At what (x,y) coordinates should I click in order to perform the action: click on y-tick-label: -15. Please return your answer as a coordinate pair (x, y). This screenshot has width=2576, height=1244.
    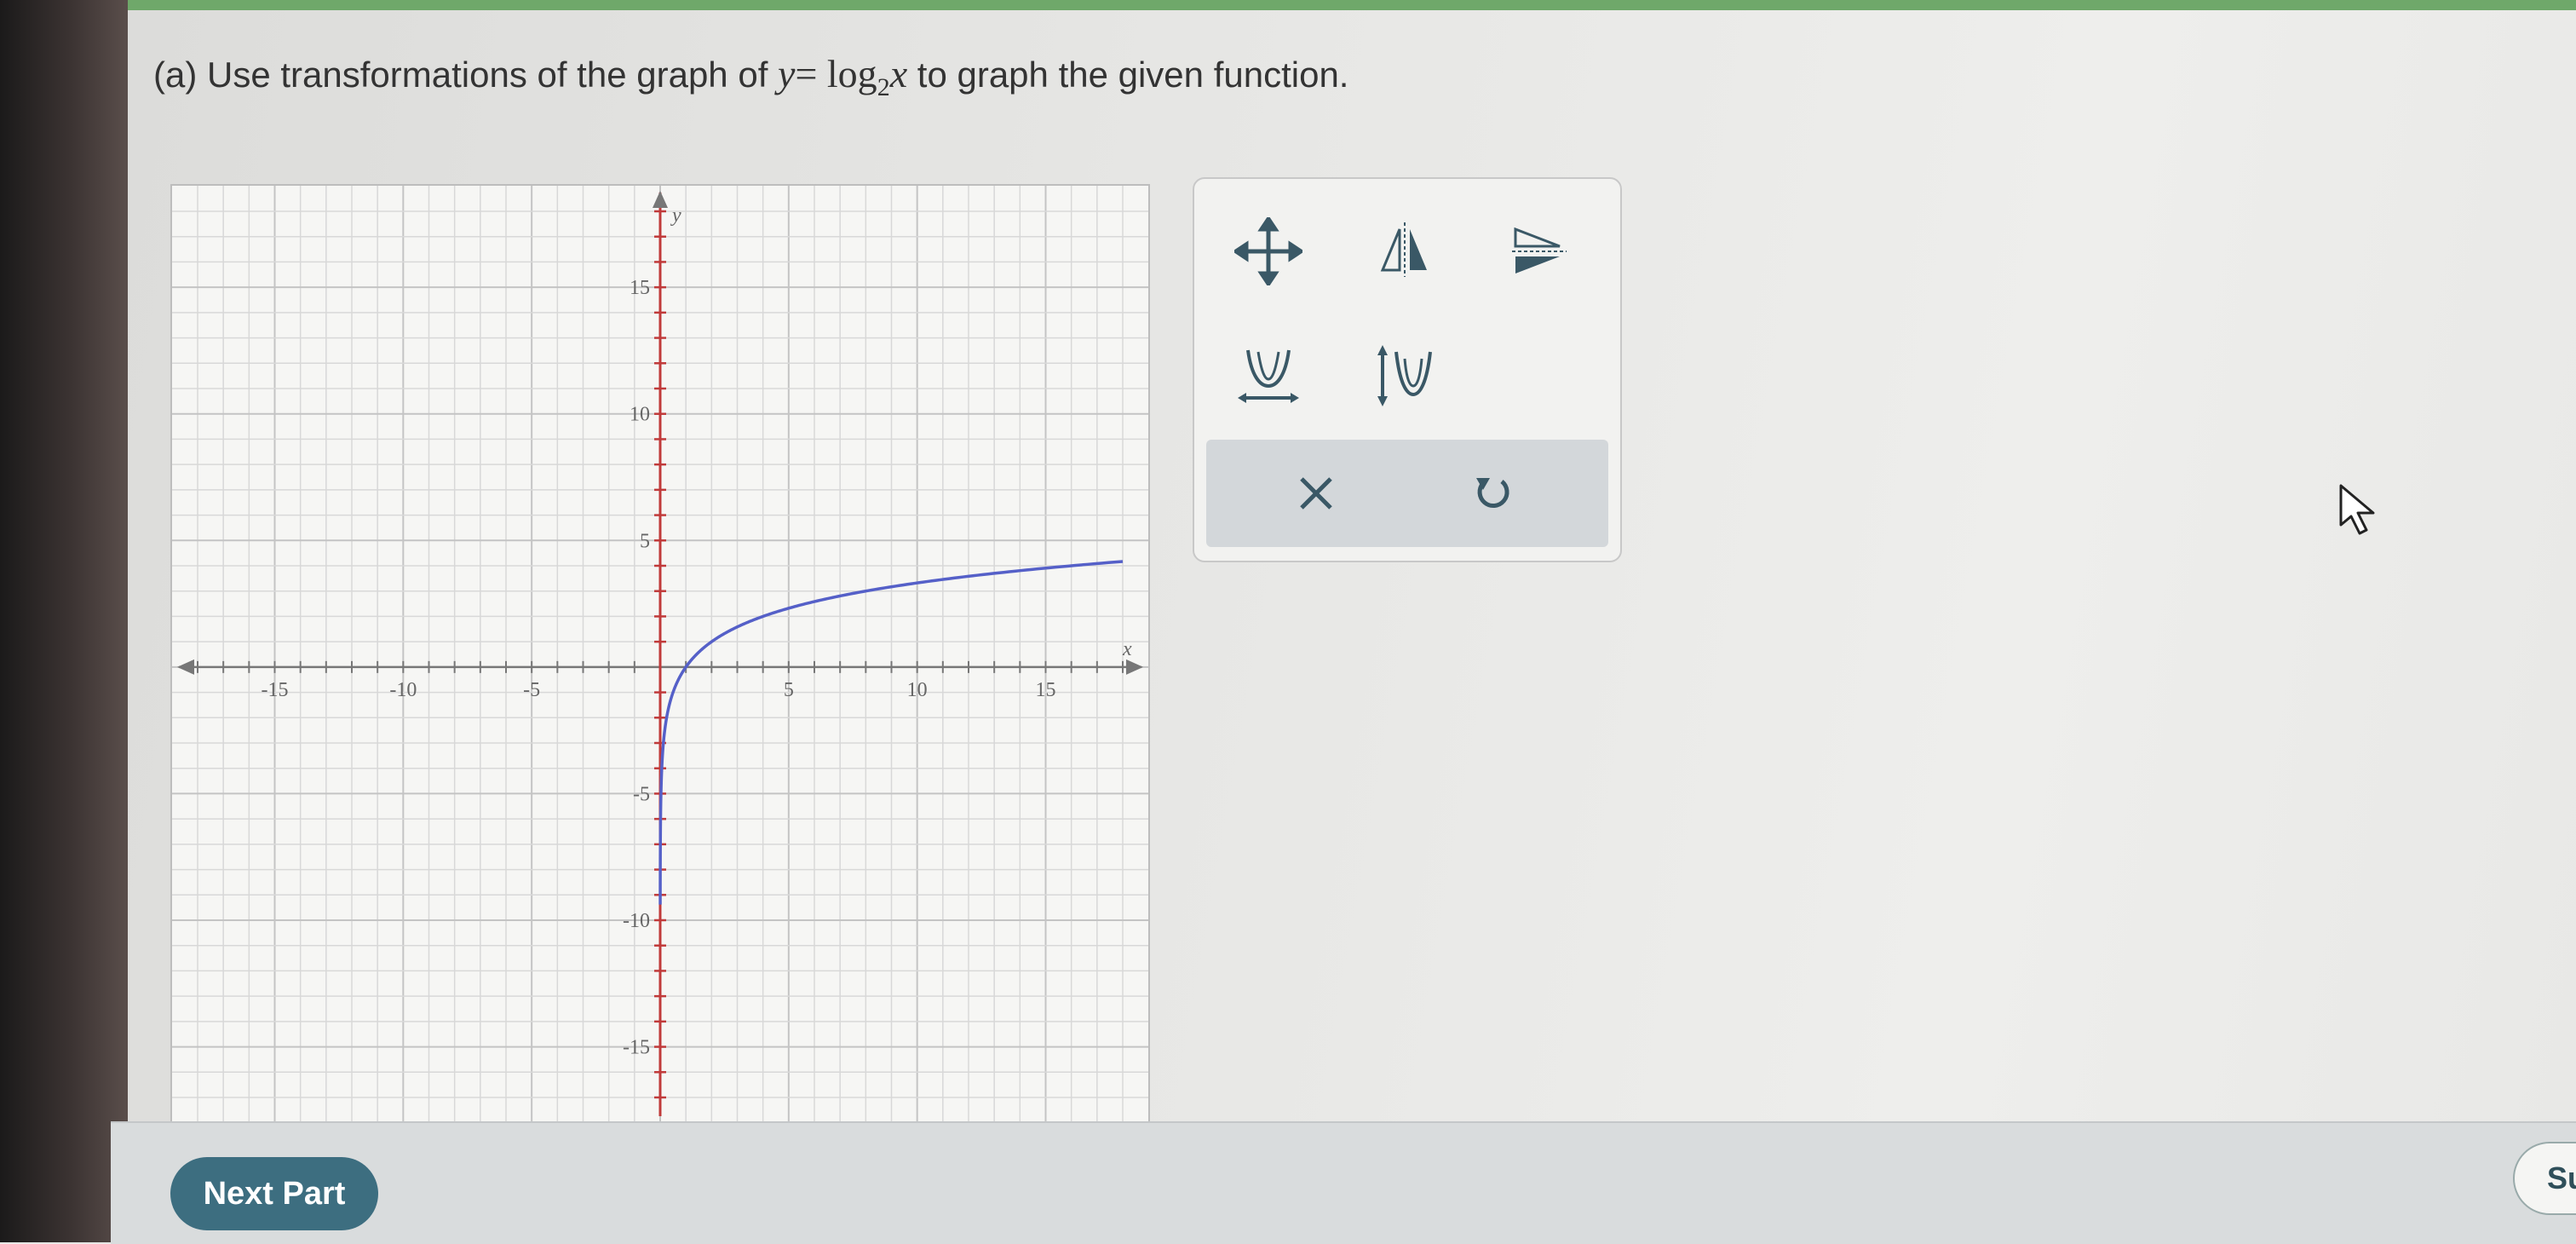
    Looking at the image, I should click on (637, 1048).